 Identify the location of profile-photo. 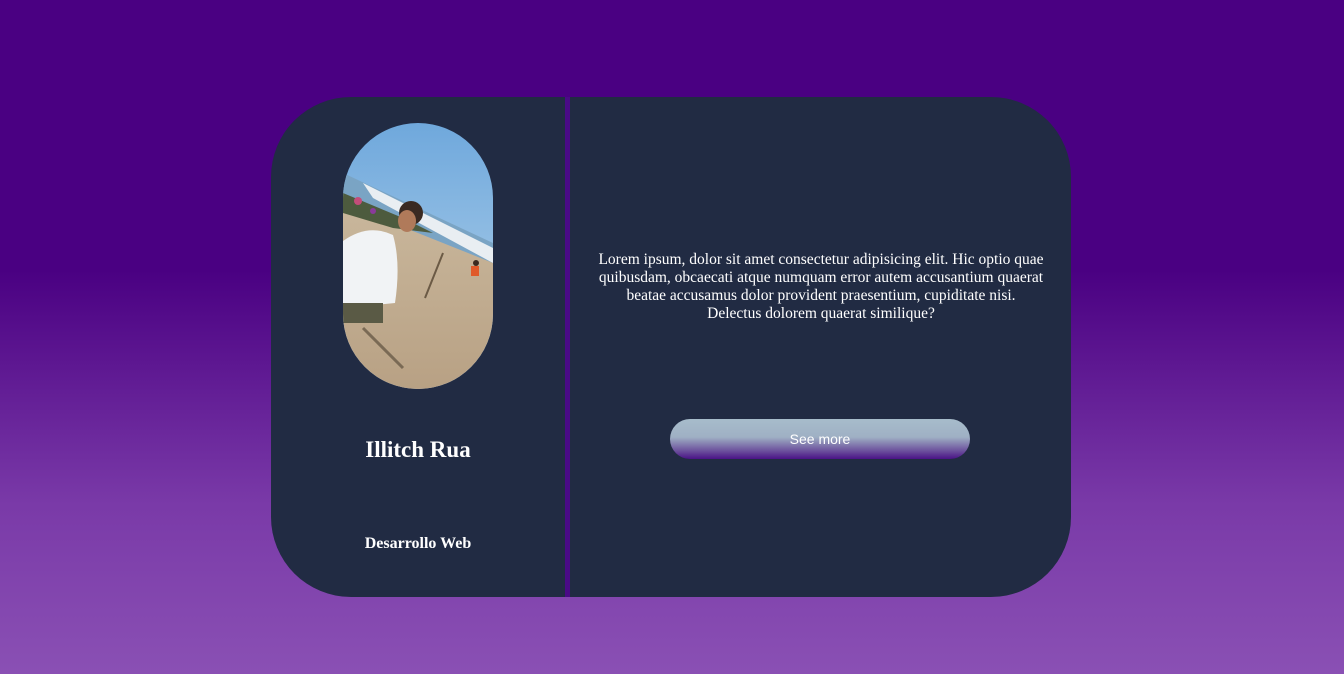
(418, 256).